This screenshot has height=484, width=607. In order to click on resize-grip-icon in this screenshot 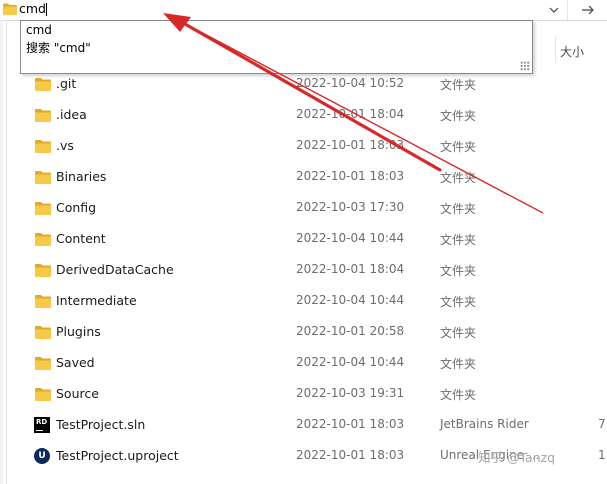, I will do `click(525, 66)`.